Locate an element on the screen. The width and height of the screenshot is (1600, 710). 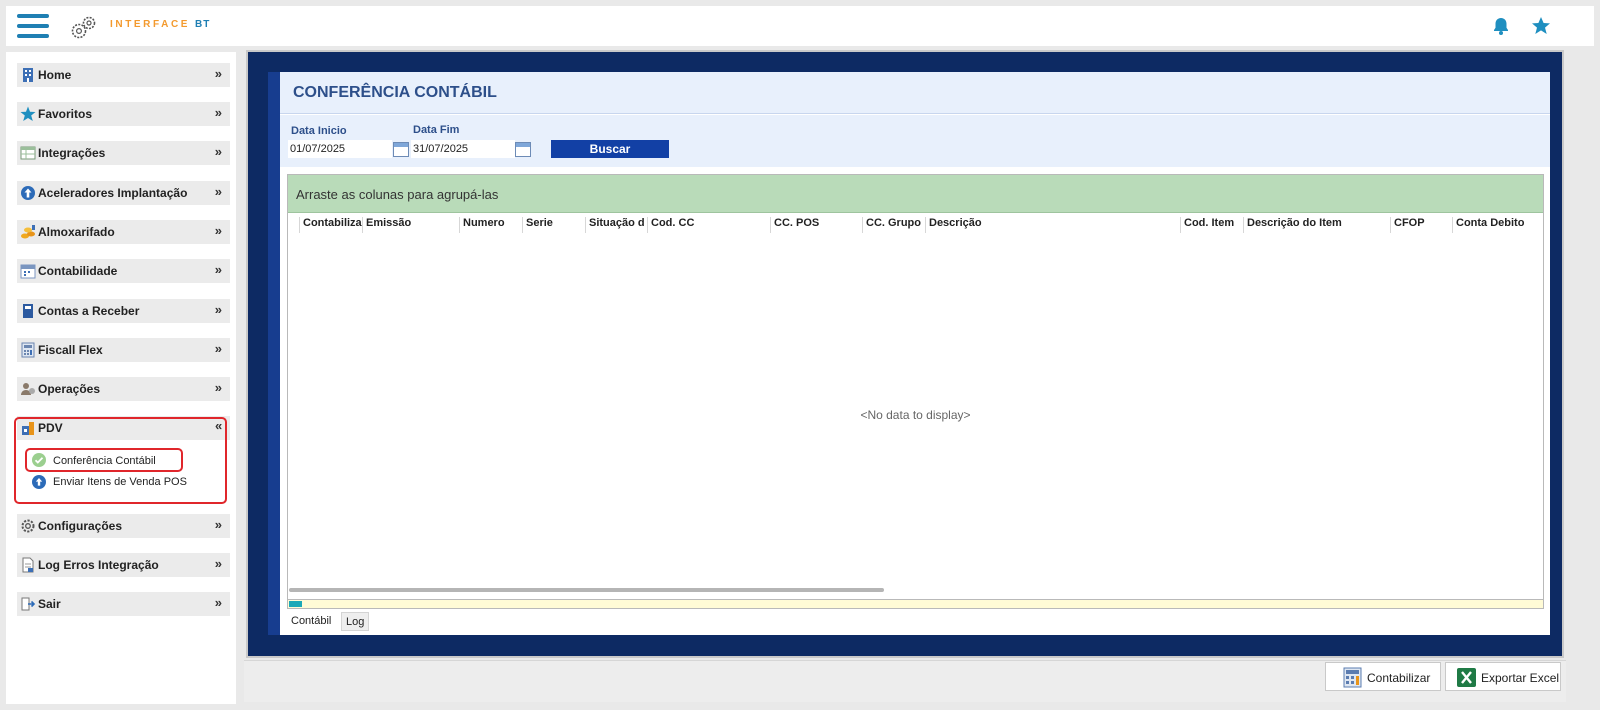
sidebar-item-label: Fiscall Flex is located at coordinates (70, 350).